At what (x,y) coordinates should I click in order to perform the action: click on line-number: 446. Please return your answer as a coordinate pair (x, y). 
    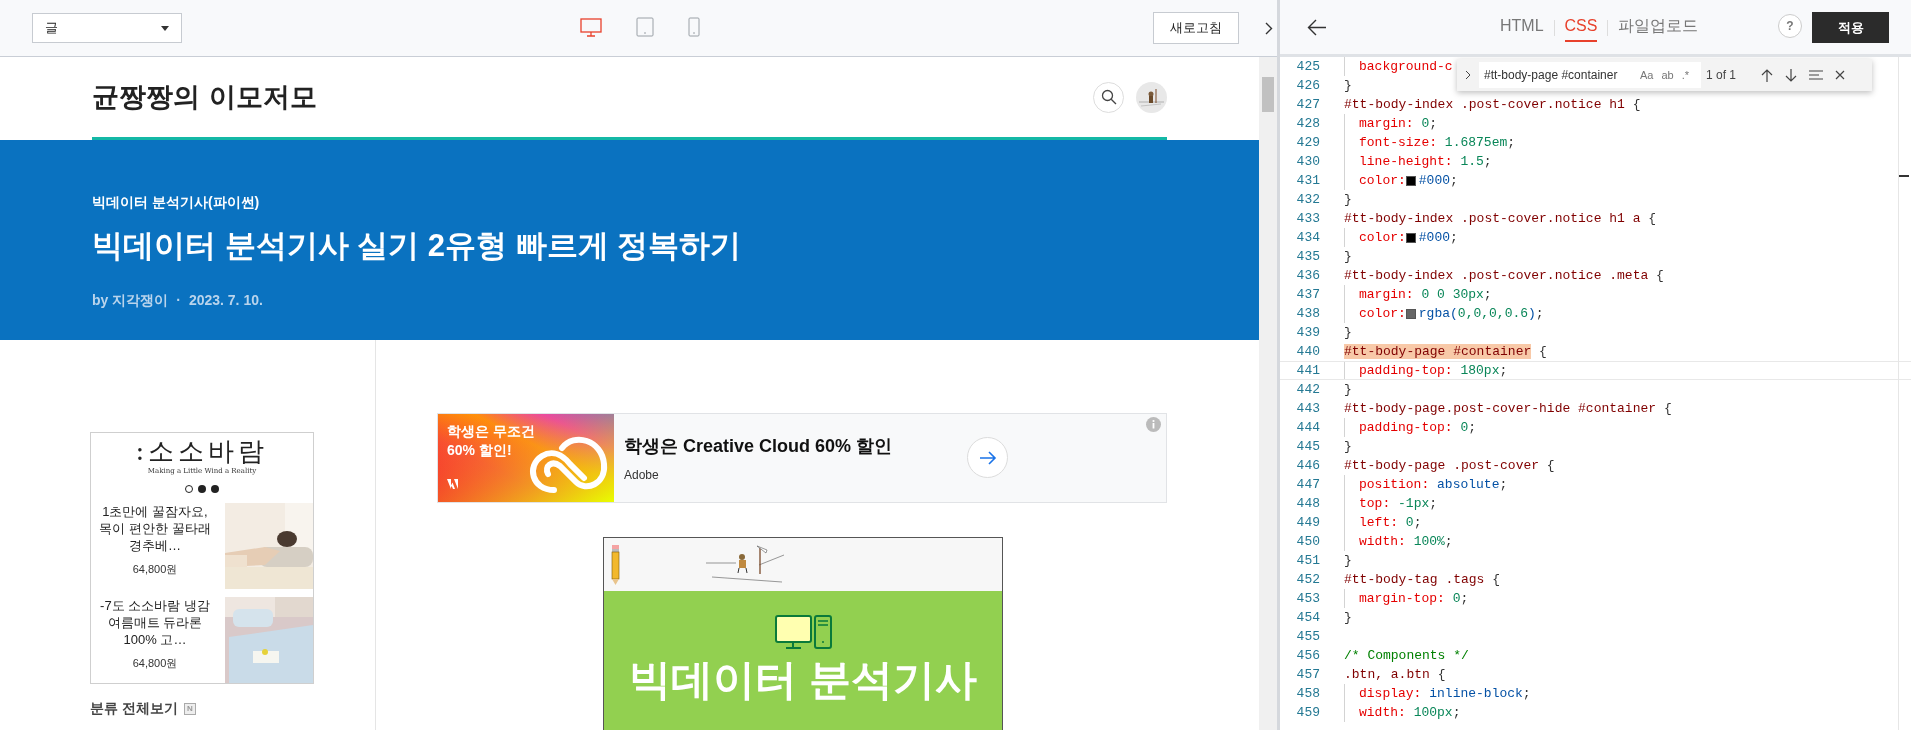
    Looking at the image, I should click on (1307, 465).